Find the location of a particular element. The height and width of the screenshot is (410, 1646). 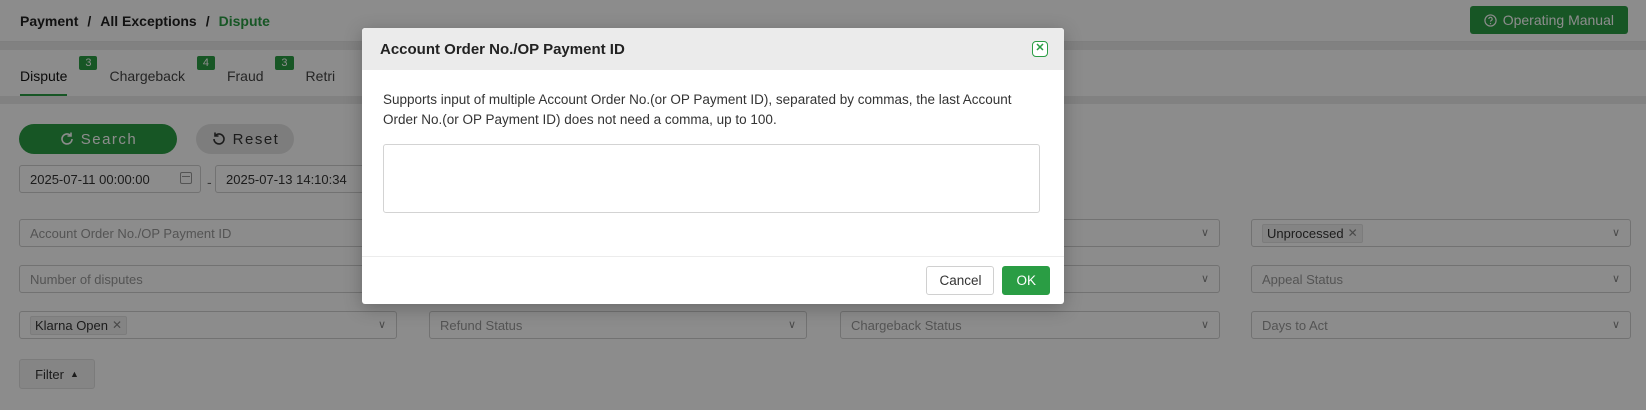

cancel-button: Cancel is located at coordinates (960, 280).